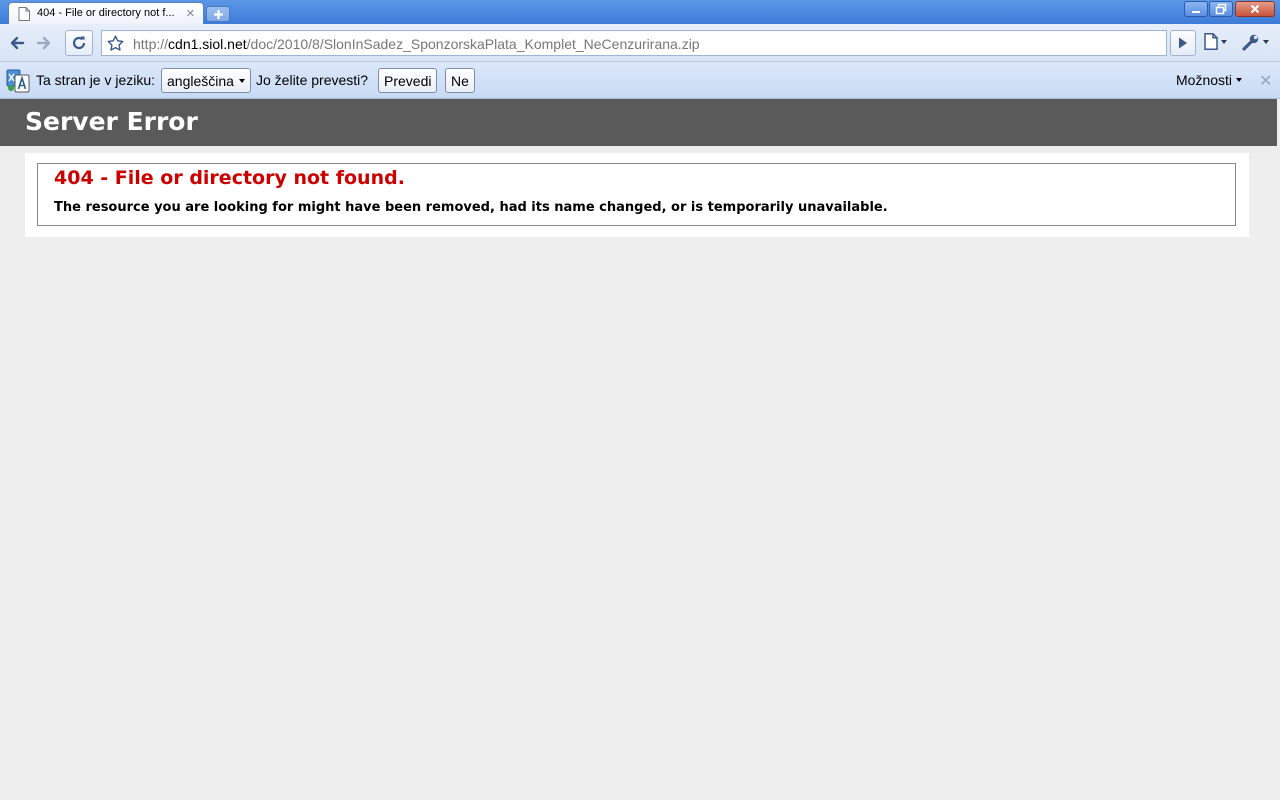 The width and height of the screenshot is (1280, 800). I want to click on translate-button: Prevedi, so click(408, 80).